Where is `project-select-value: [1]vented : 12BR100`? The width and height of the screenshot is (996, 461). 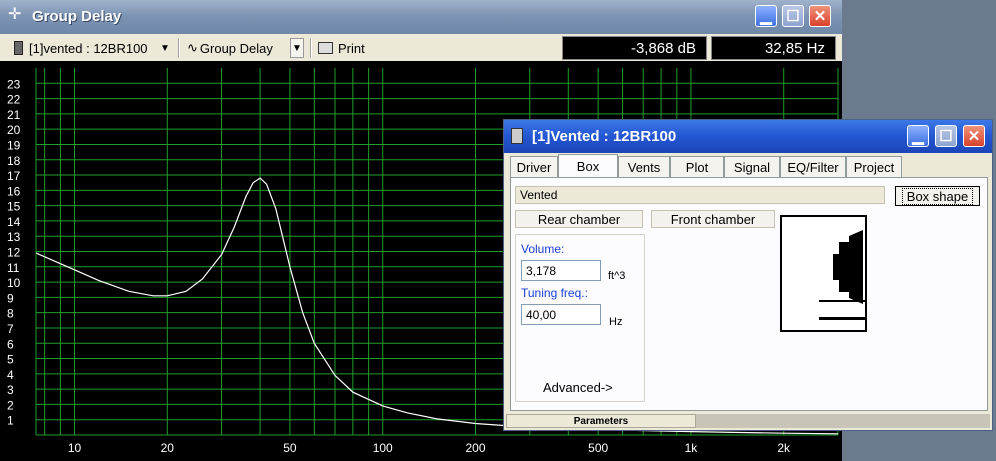
project-select-value: [1]vented : 12BR100 is located at coordinates (88, 48).